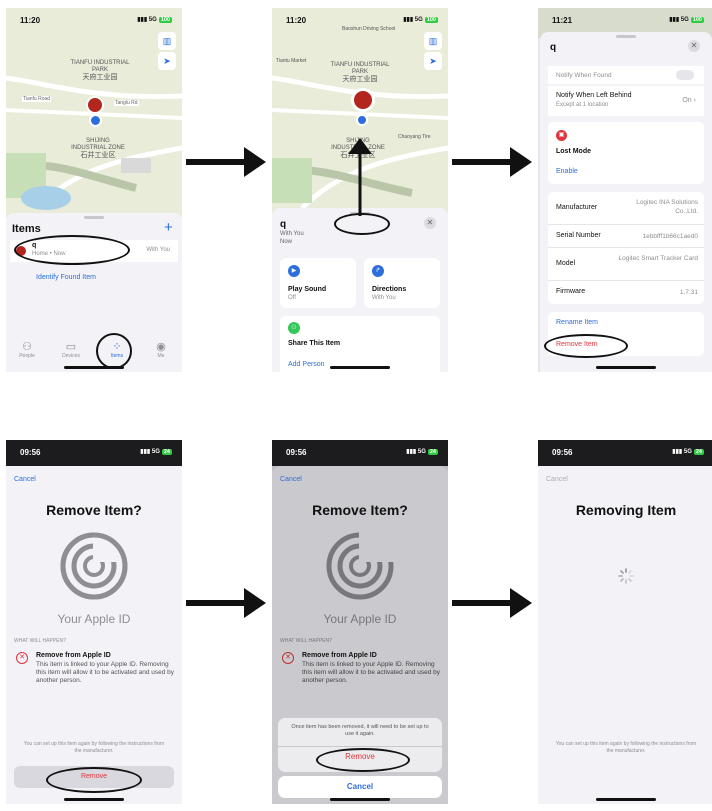 Image resolution: width=712 pixels, height=811 pixels. I want to click on remove-x-icon: ✕, so click(22, 658).